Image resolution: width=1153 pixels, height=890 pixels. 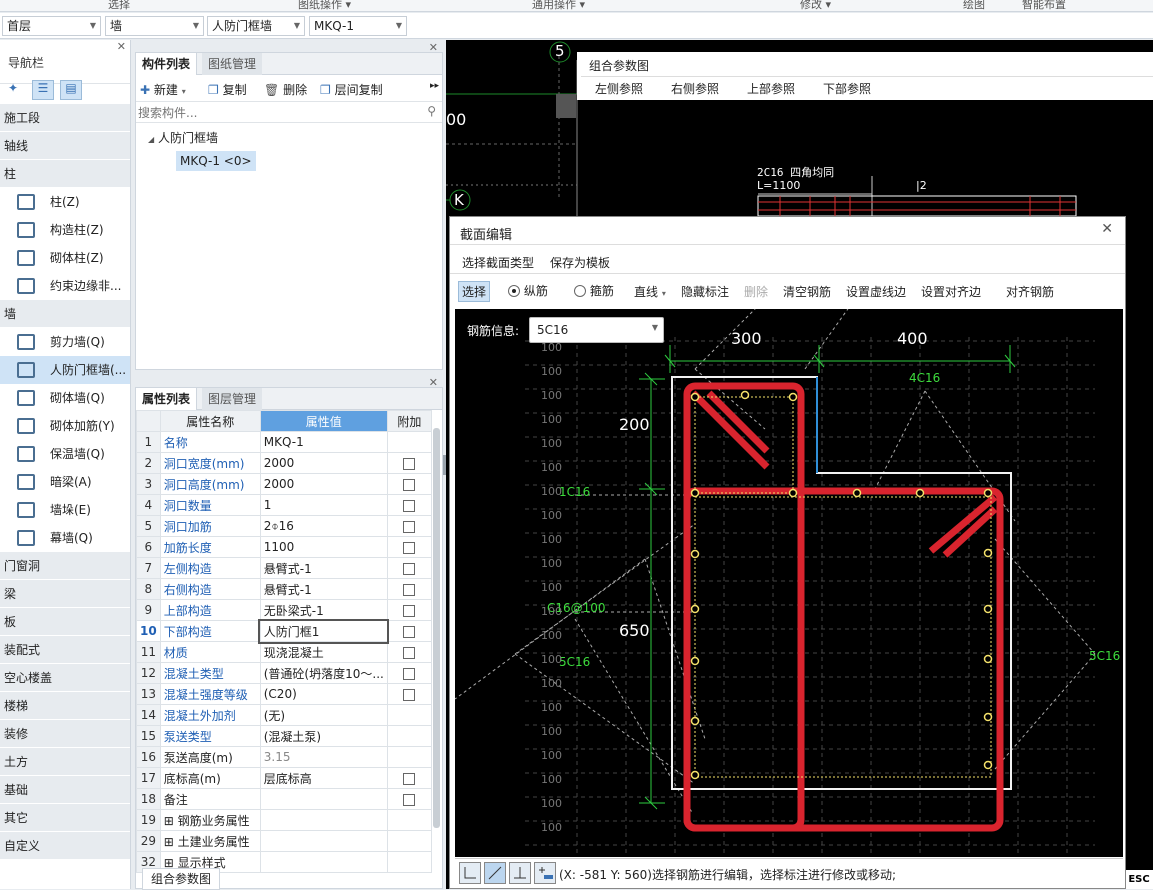 I want to click on property-row: 10 下部构造 人防门框1, so click(x=284, y=631).